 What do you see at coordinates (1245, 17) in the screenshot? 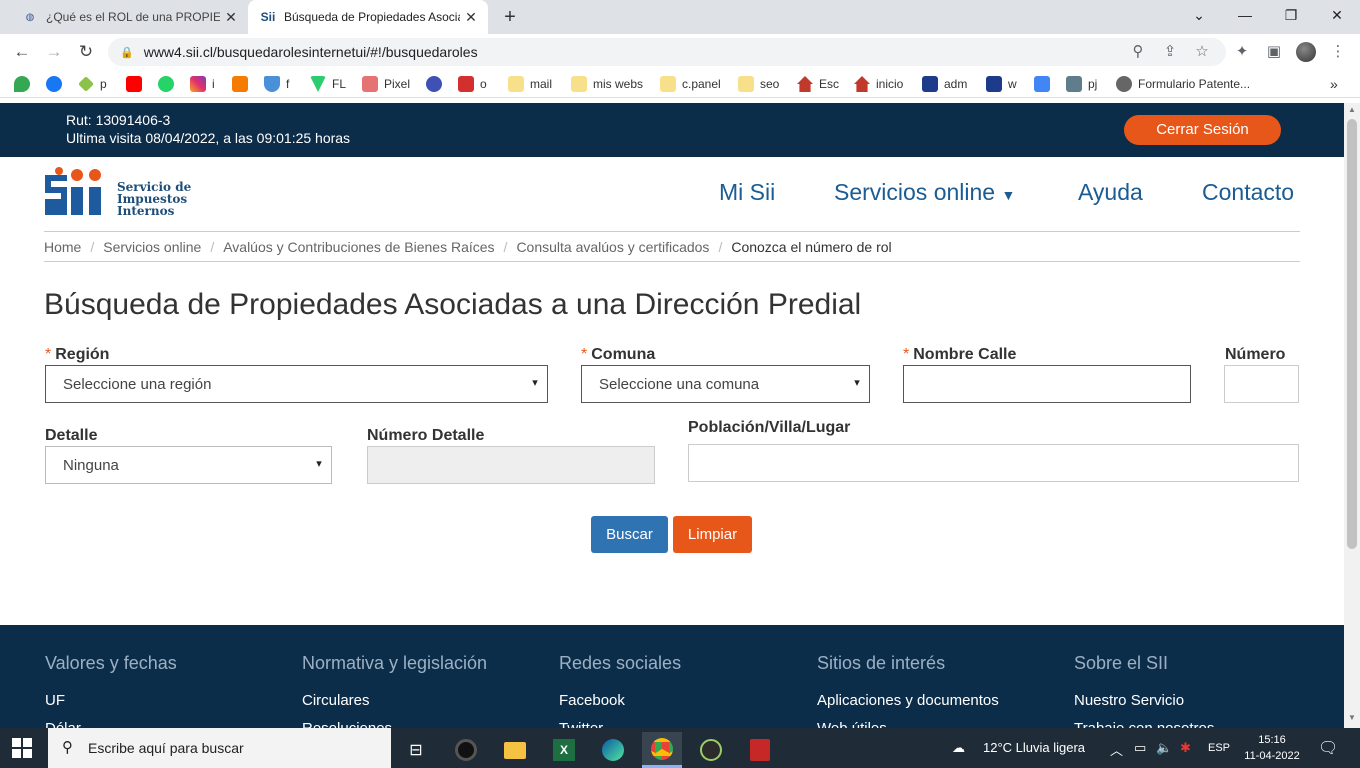
I see `minimize-icon: —` at bounding box center [1245, 17].